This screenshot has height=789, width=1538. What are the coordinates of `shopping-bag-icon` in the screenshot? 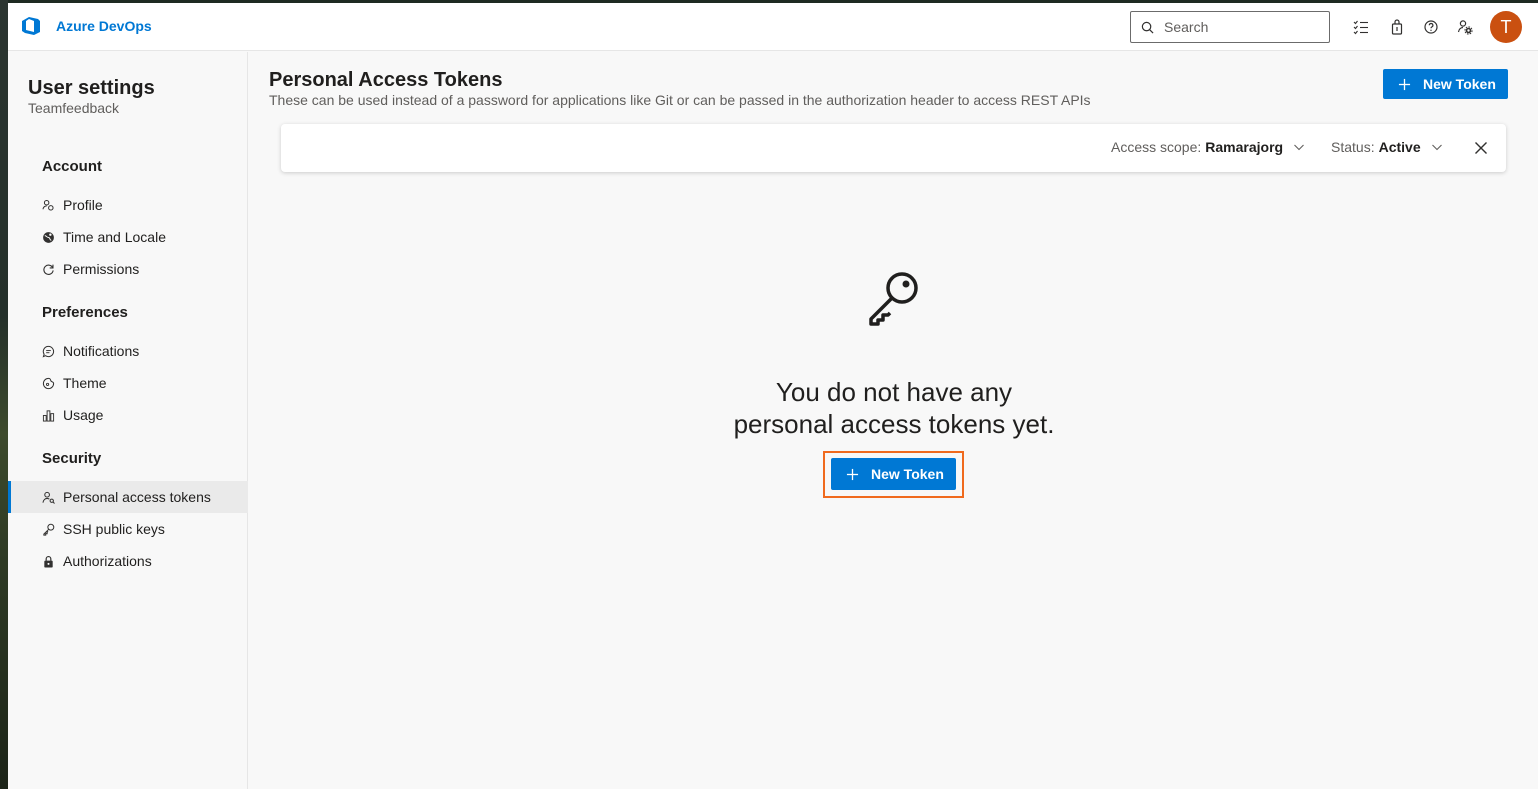 It's located at (1397, 27).